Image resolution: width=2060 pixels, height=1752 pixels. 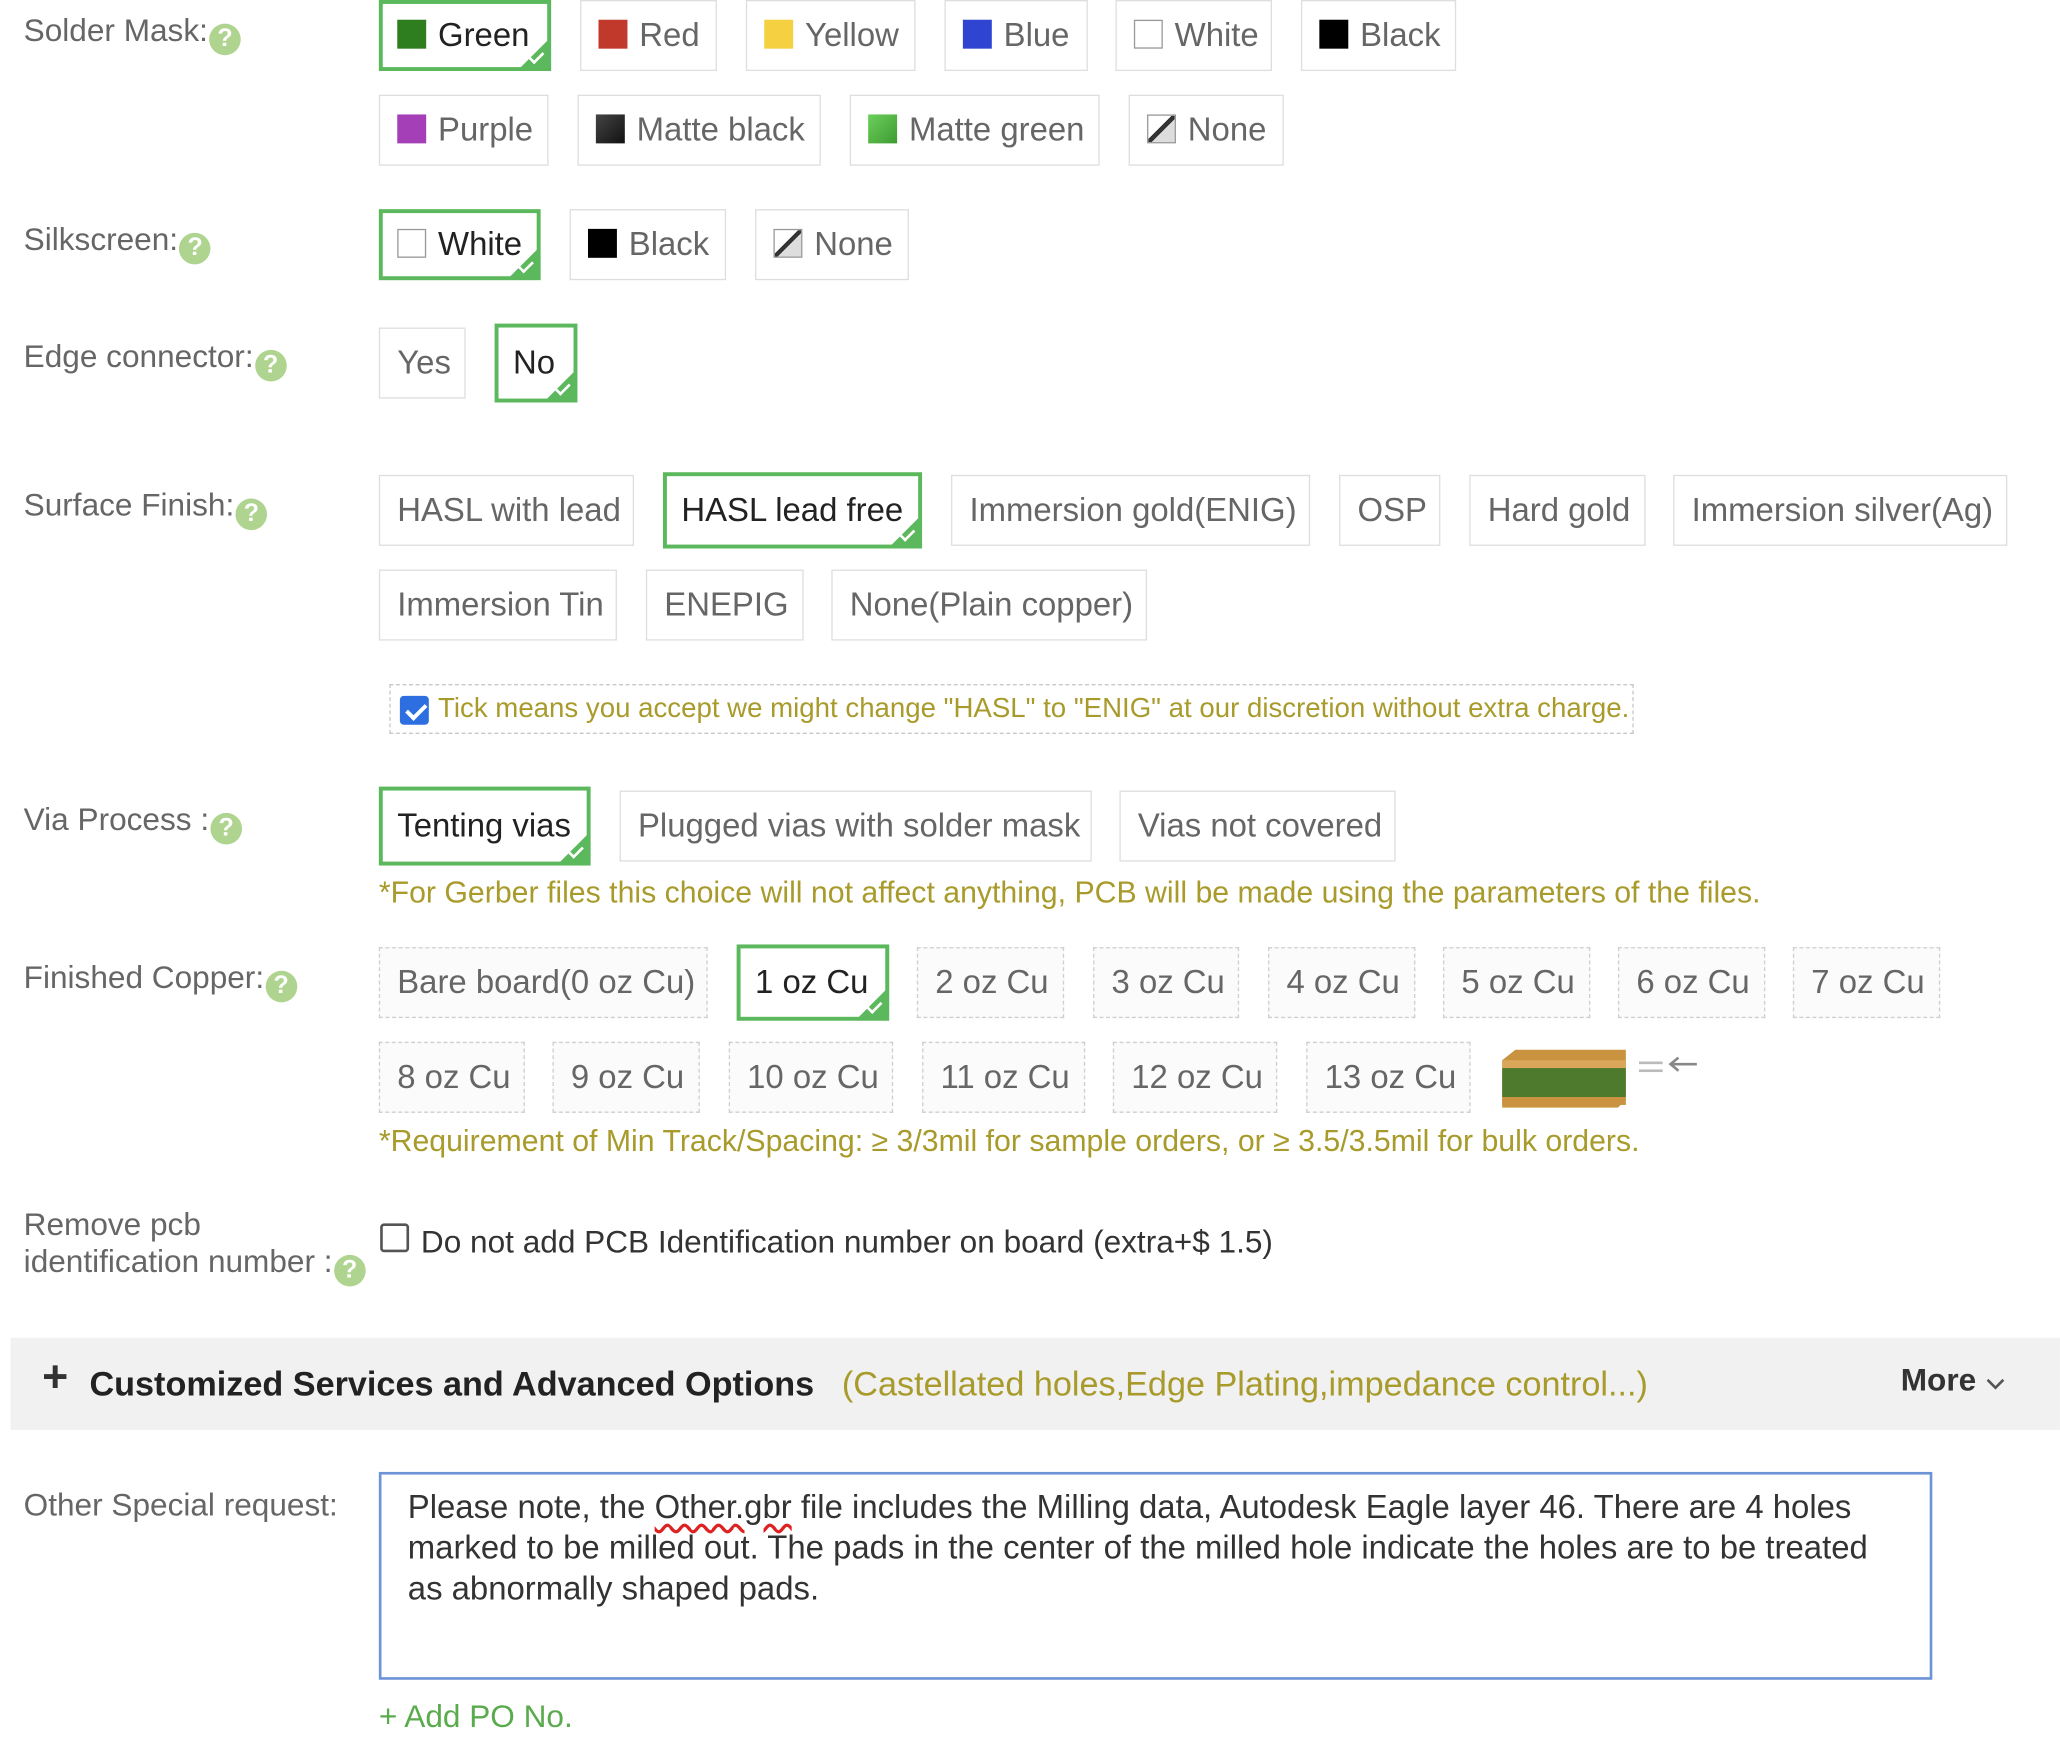 I want to click on solder-mask-option-red: Red, so click(x=648, y=36).